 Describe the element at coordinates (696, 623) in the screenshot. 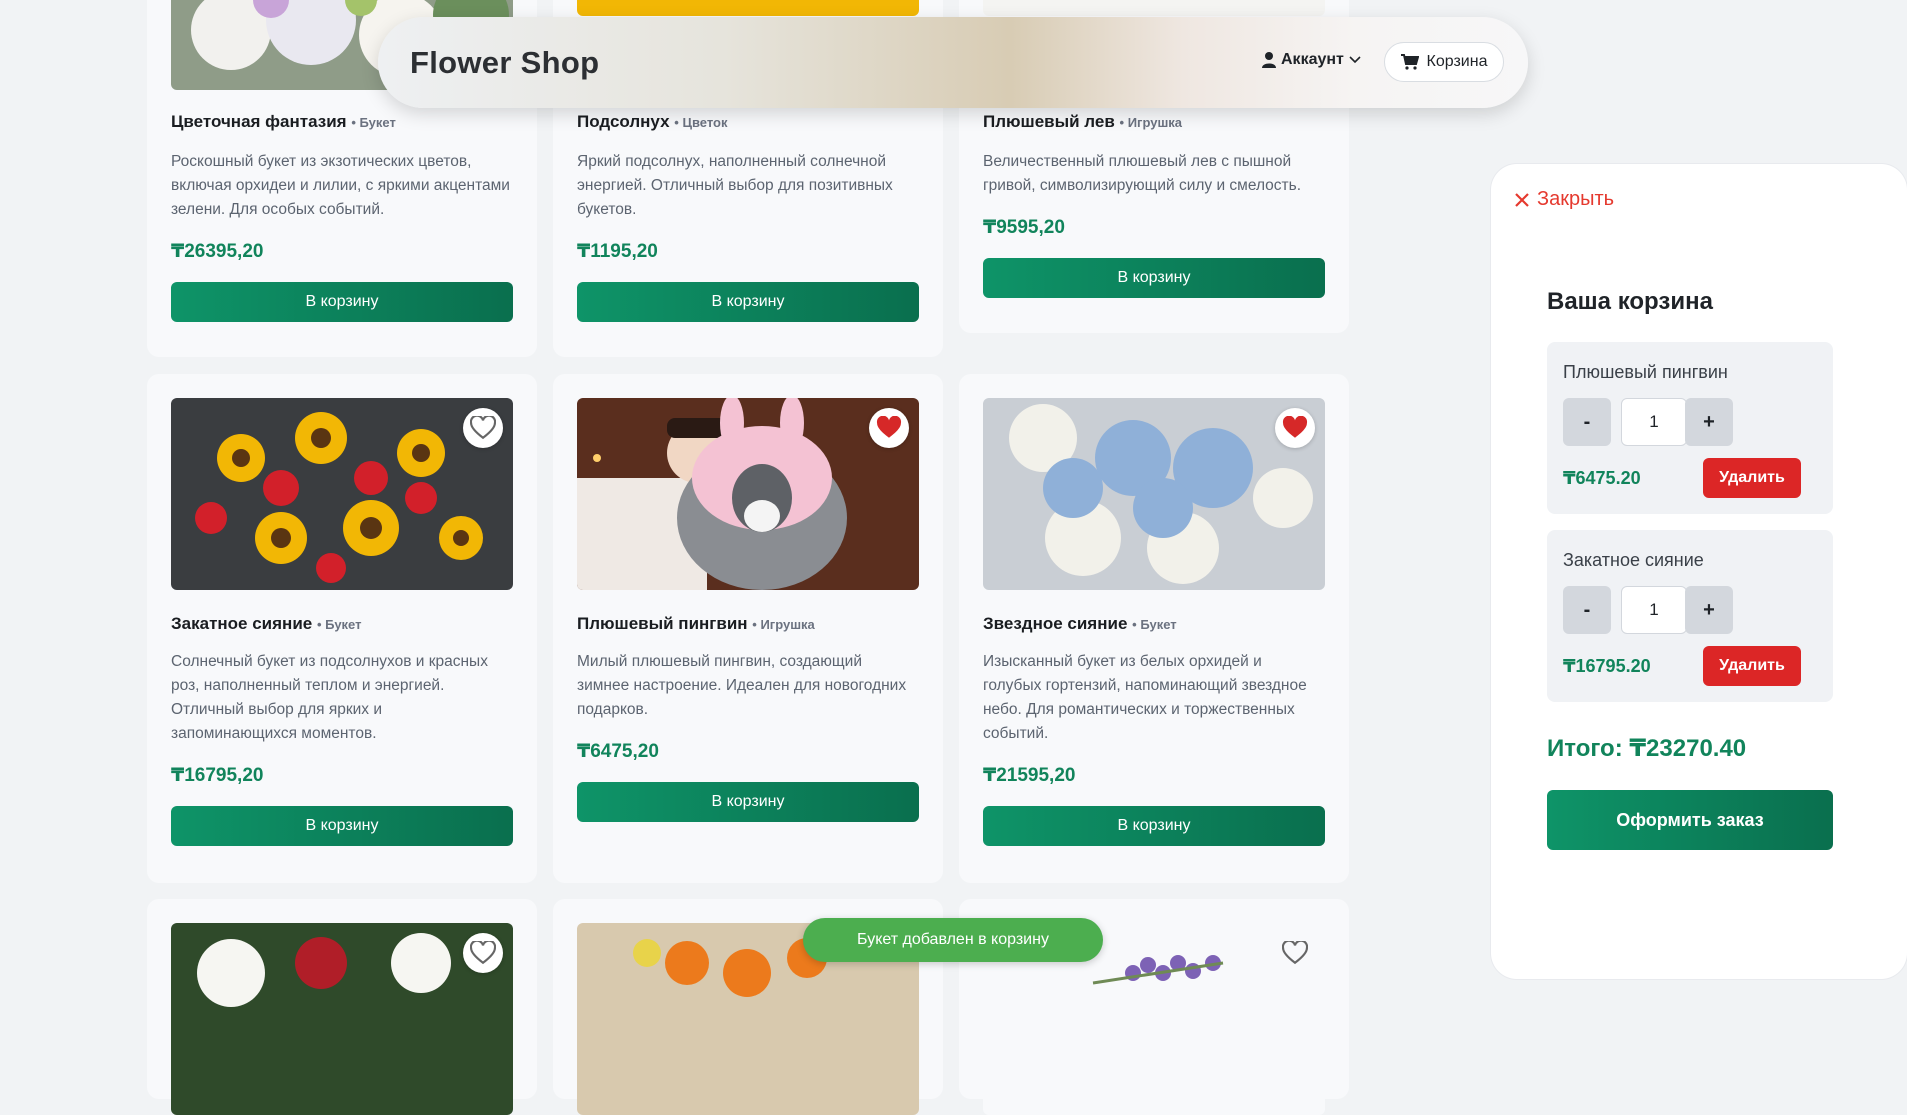

I see `product-title: Плюшевый пингвин • Игрушка` at that location.